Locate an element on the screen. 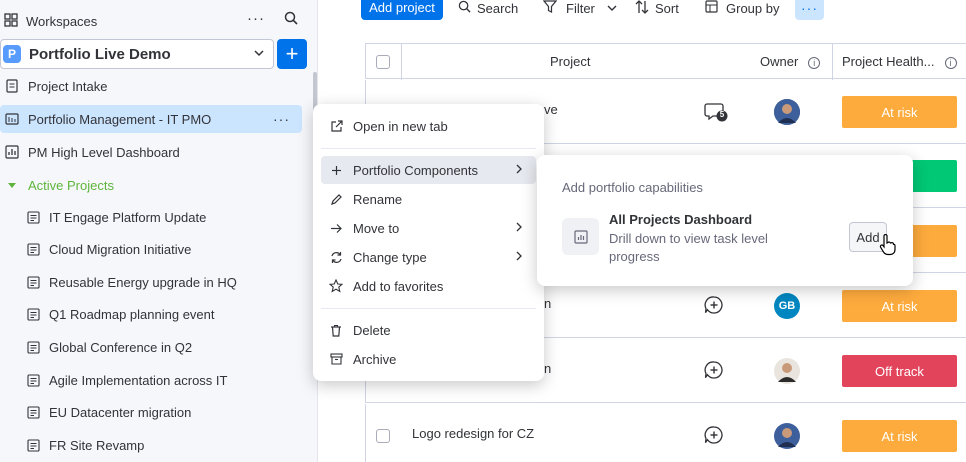 The width and height of the screenshot is (966, 462). submenu-heading: Add portfolio capabilities is located at coordinates (632, 187).